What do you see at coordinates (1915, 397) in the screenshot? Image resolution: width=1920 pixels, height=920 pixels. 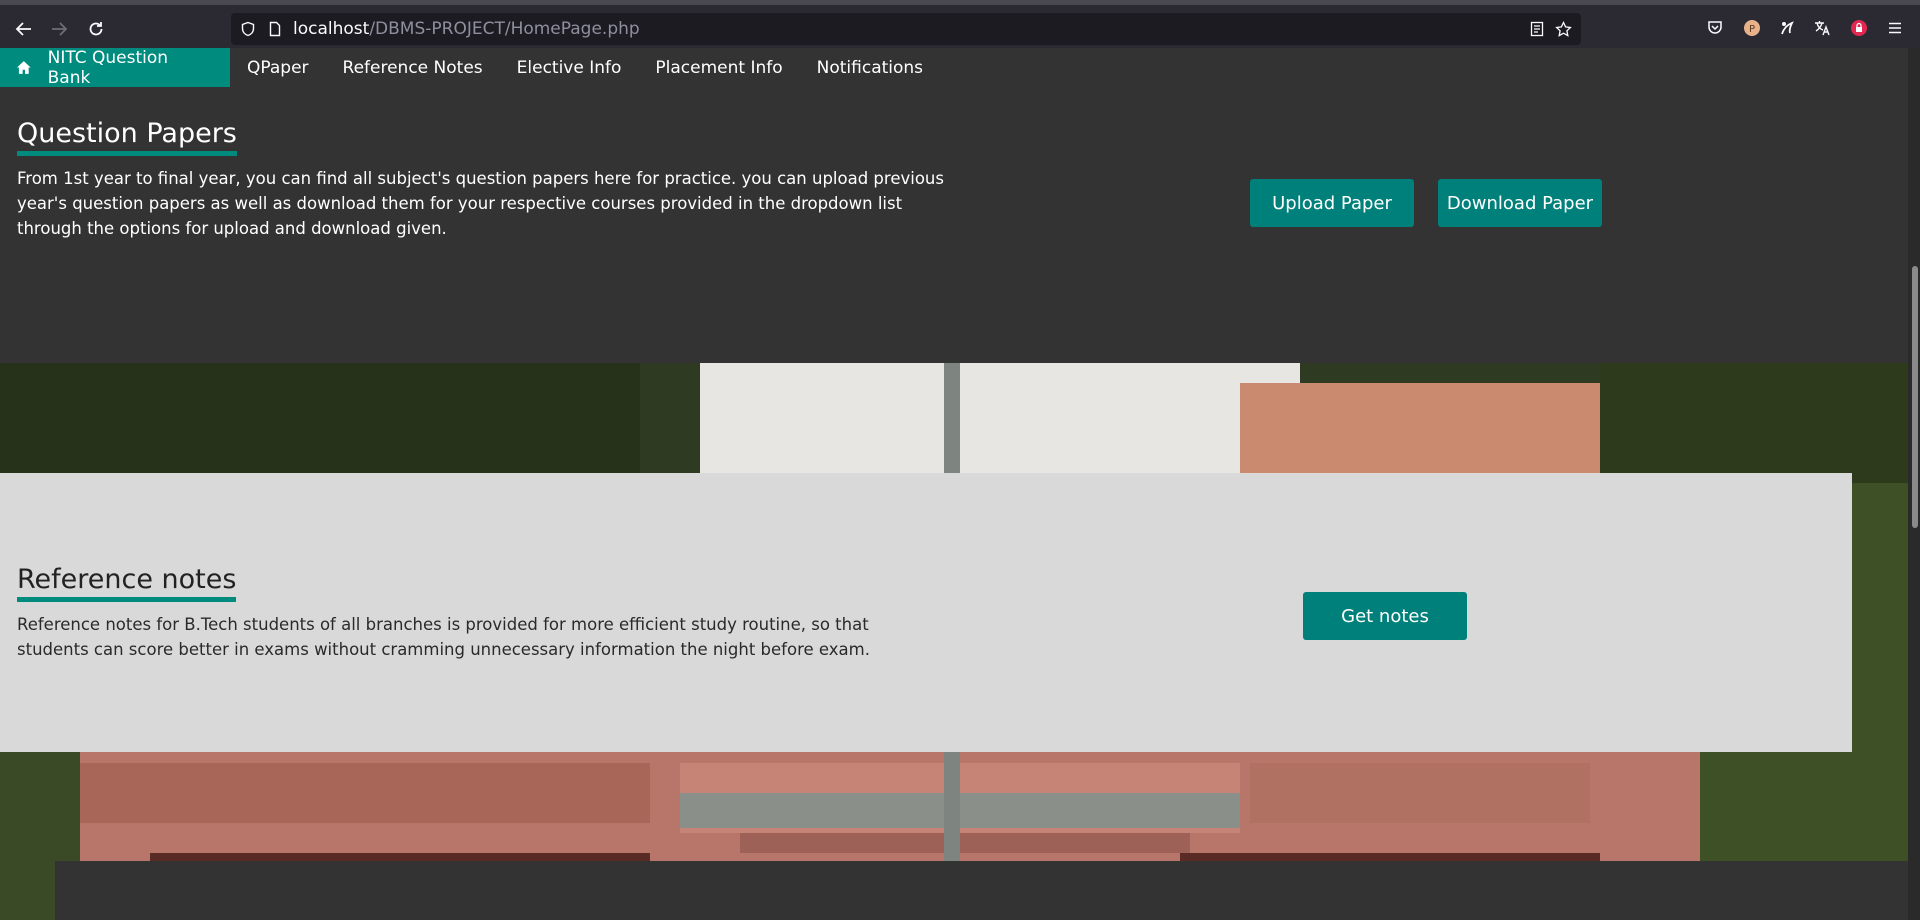 I see `scrollbar-thumb` at bounding box center [1915, 397].